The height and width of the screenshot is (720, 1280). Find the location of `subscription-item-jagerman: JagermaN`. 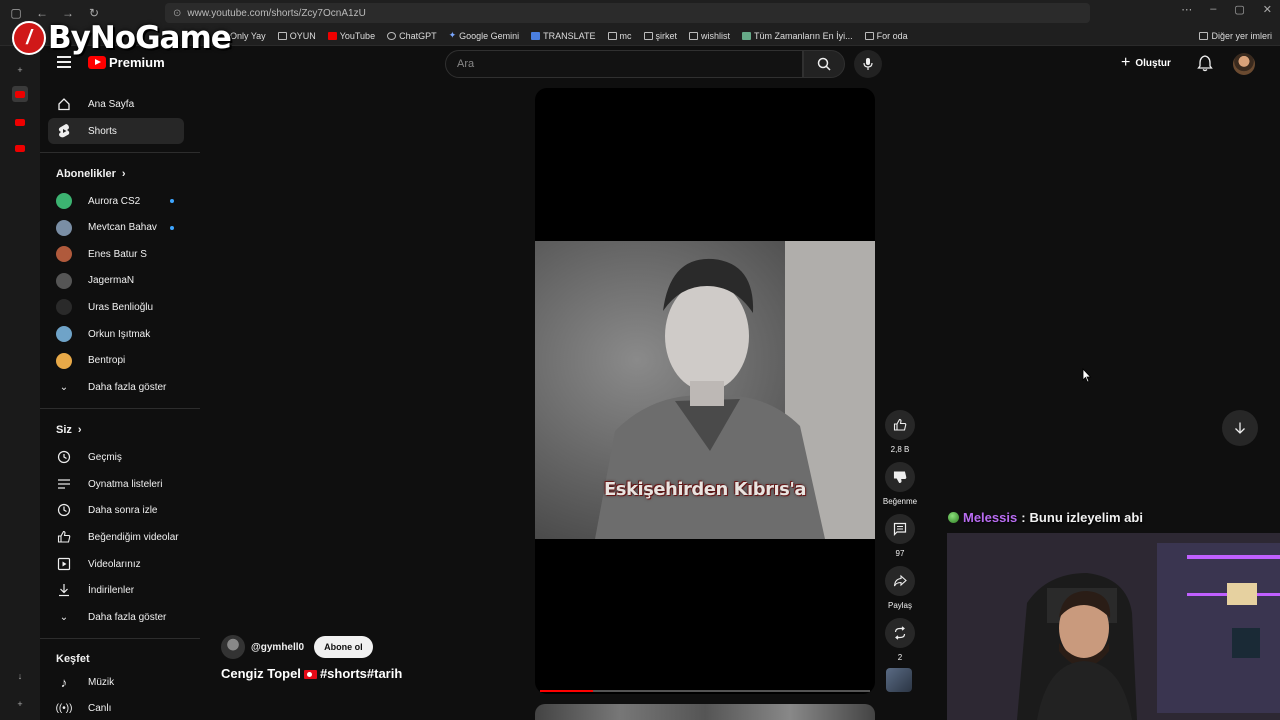

subscription-item-jagerman: JagermaN is located at coordinates (116, 281).